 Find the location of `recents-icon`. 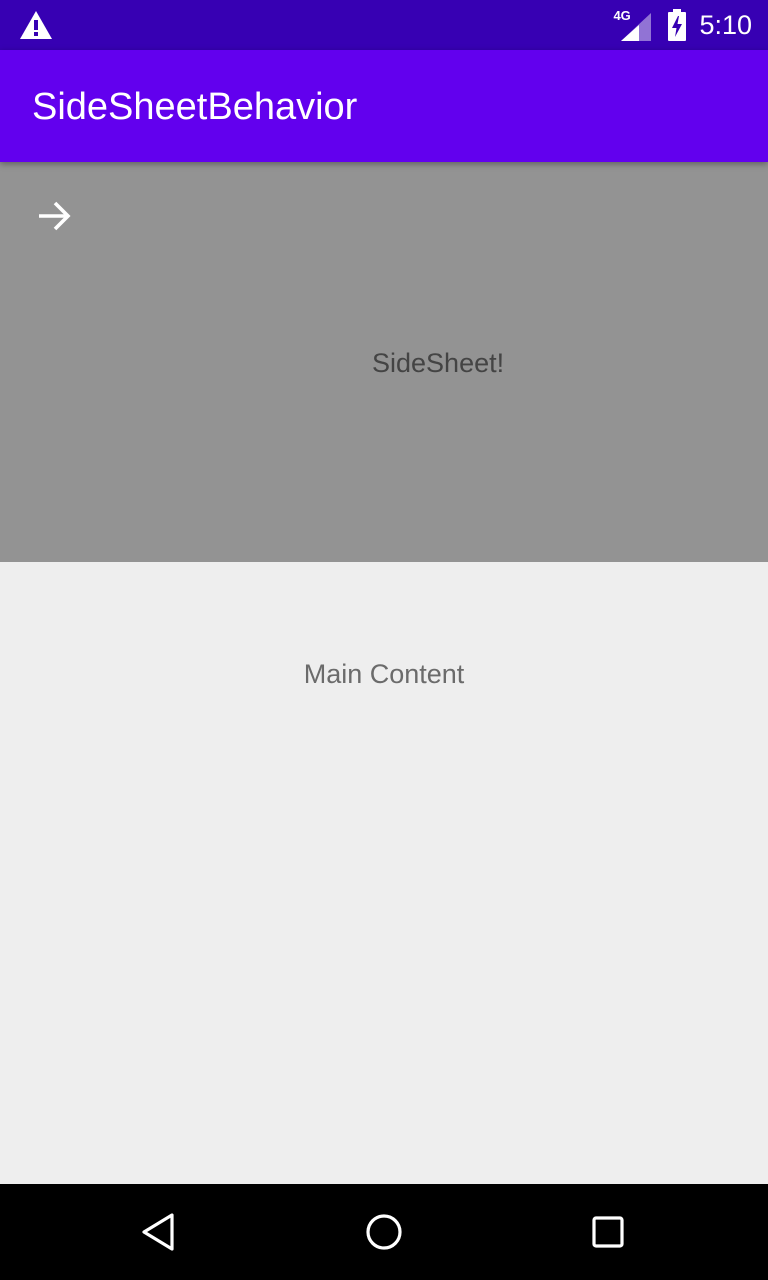

recents-icon is located at coordinates (608, 1232).